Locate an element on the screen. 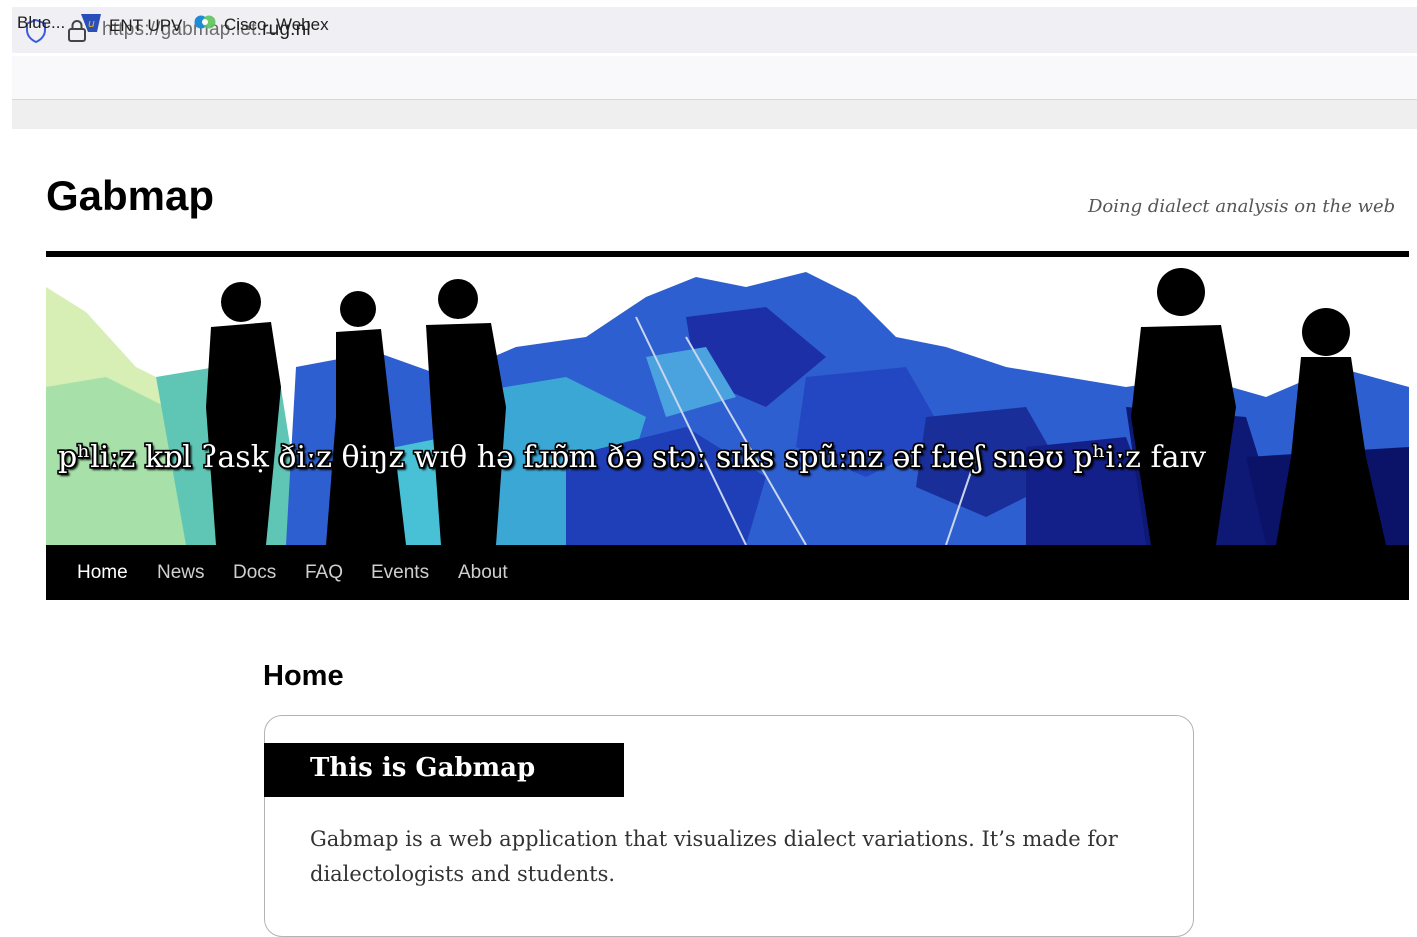  webex-icon is located at coordinates (205, 24).